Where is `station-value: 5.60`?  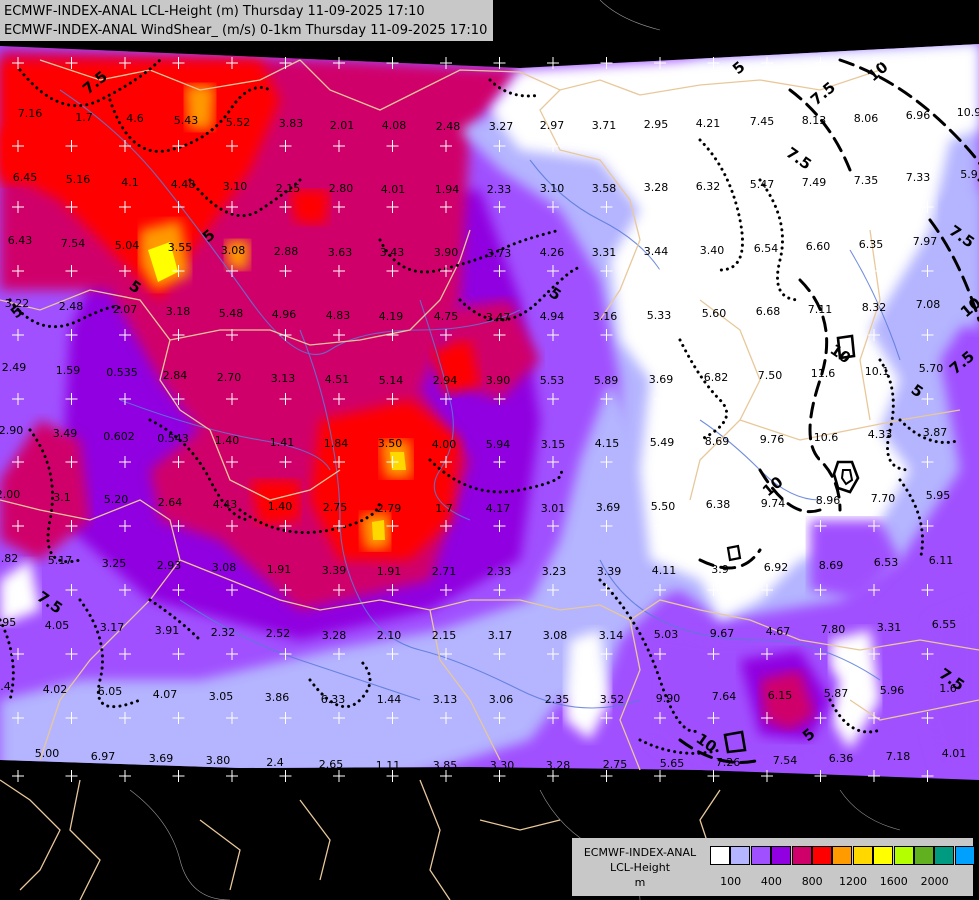 station-value: 5.60 is located at coordinates (714, 313).